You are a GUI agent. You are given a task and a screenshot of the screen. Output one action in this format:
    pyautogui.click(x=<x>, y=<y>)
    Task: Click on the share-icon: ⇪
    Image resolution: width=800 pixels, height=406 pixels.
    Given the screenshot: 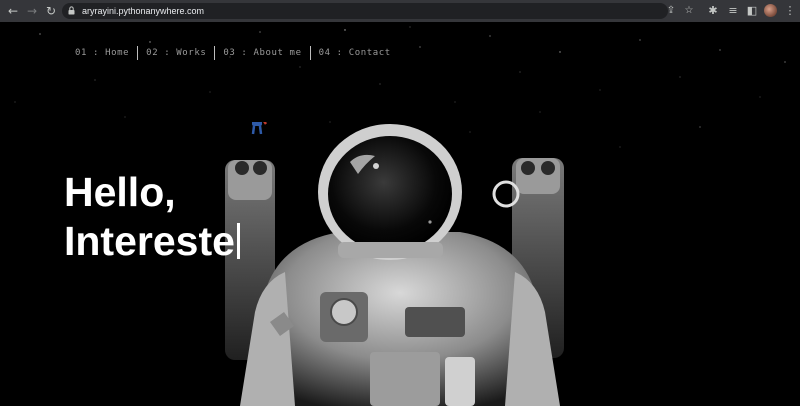 What is the action you would take?
    pyautogui.click(x=671, y=11)
    